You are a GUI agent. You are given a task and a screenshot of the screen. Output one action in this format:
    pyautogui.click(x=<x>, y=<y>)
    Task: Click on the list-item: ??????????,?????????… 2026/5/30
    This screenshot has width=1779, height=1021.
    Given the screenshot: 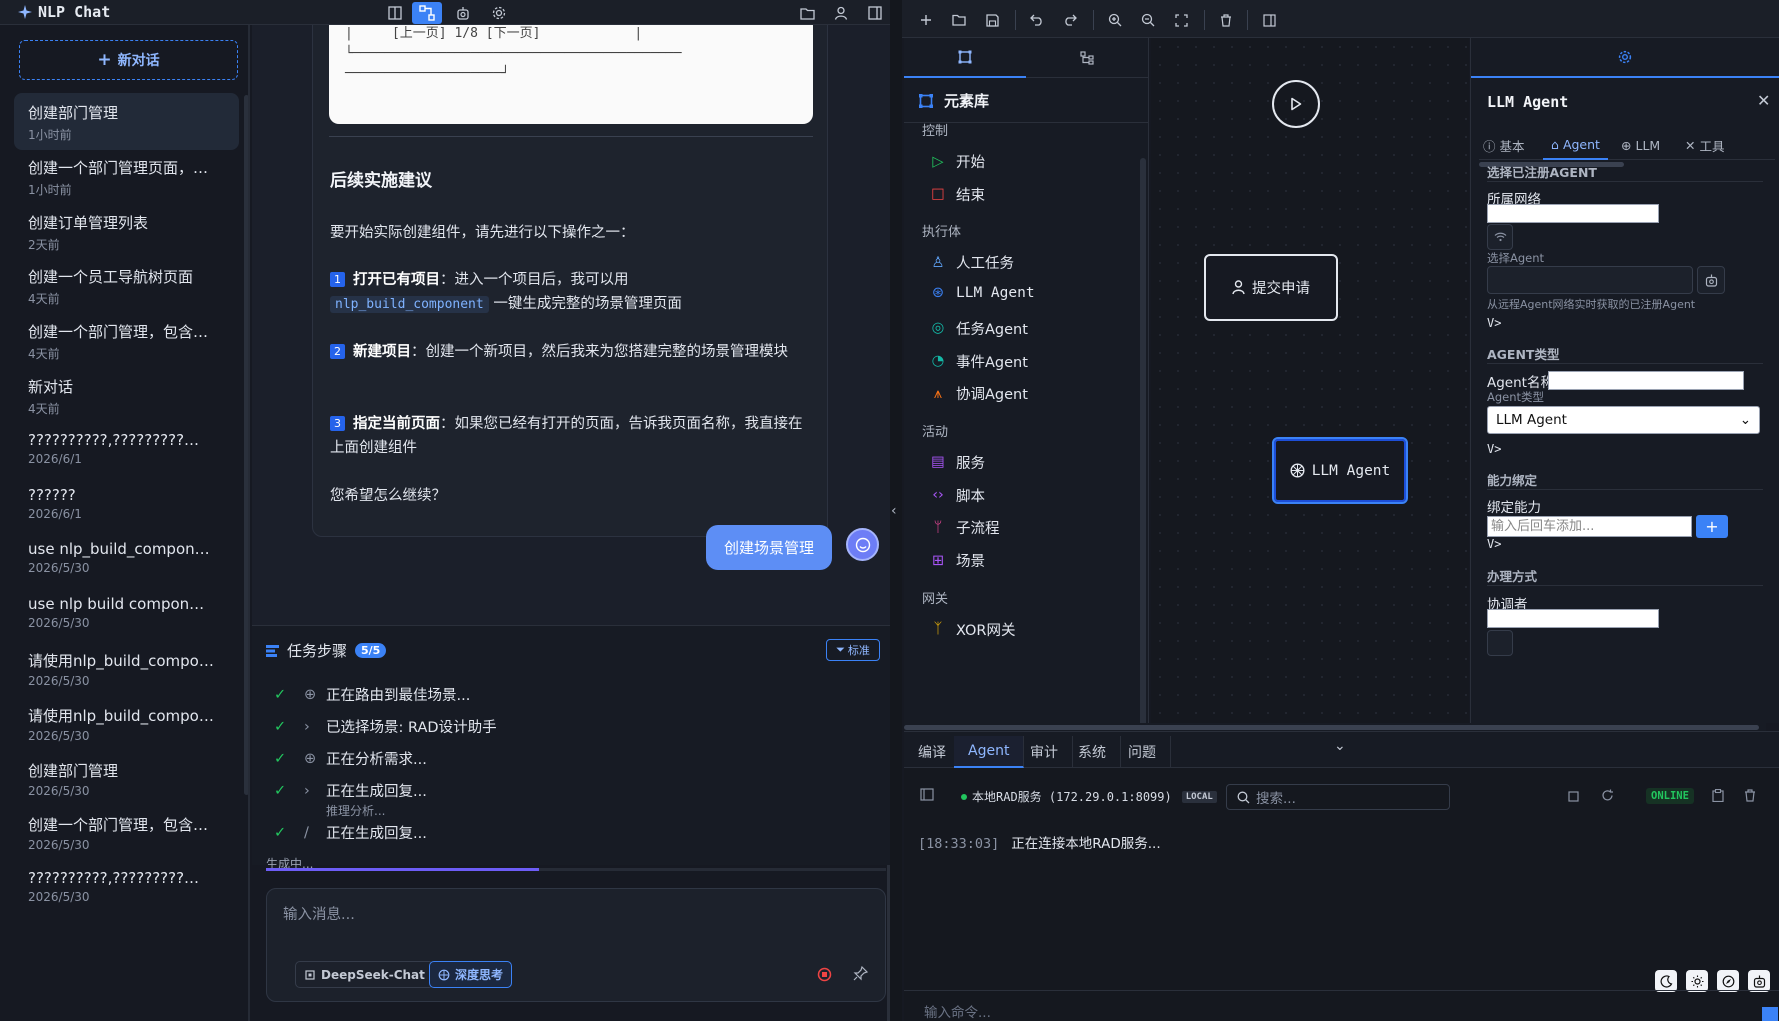 What is the action you would take?
    pyautogui.click(x=126, y=888)
    